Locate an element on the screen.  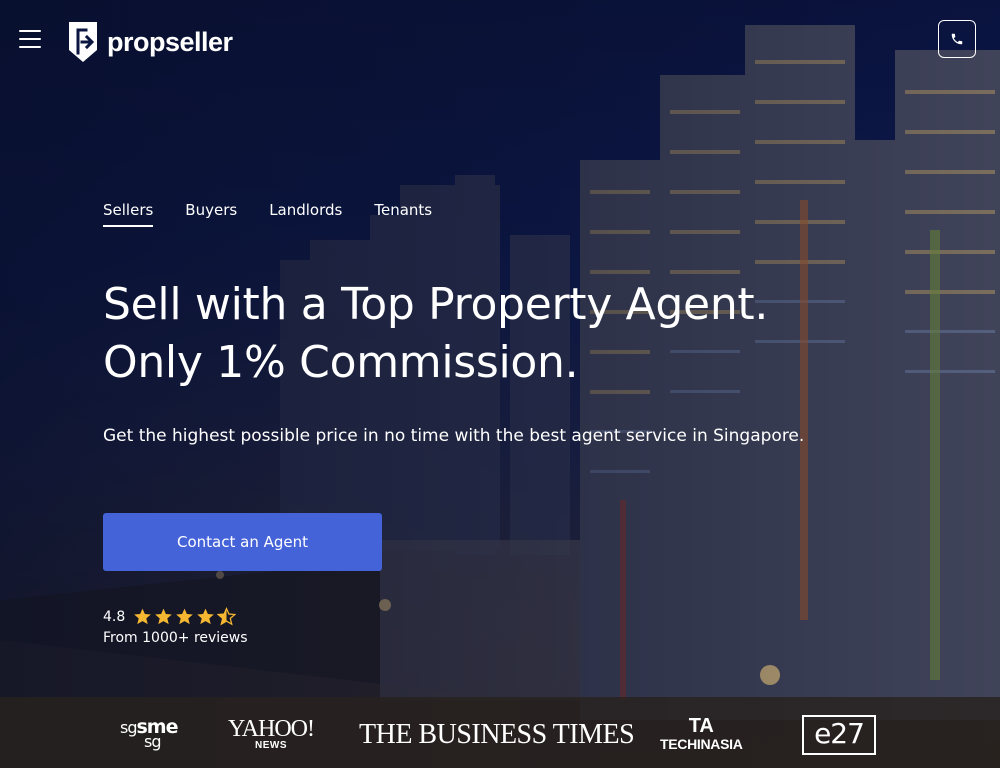
star-half-icon is located at coordinates (227, 616).